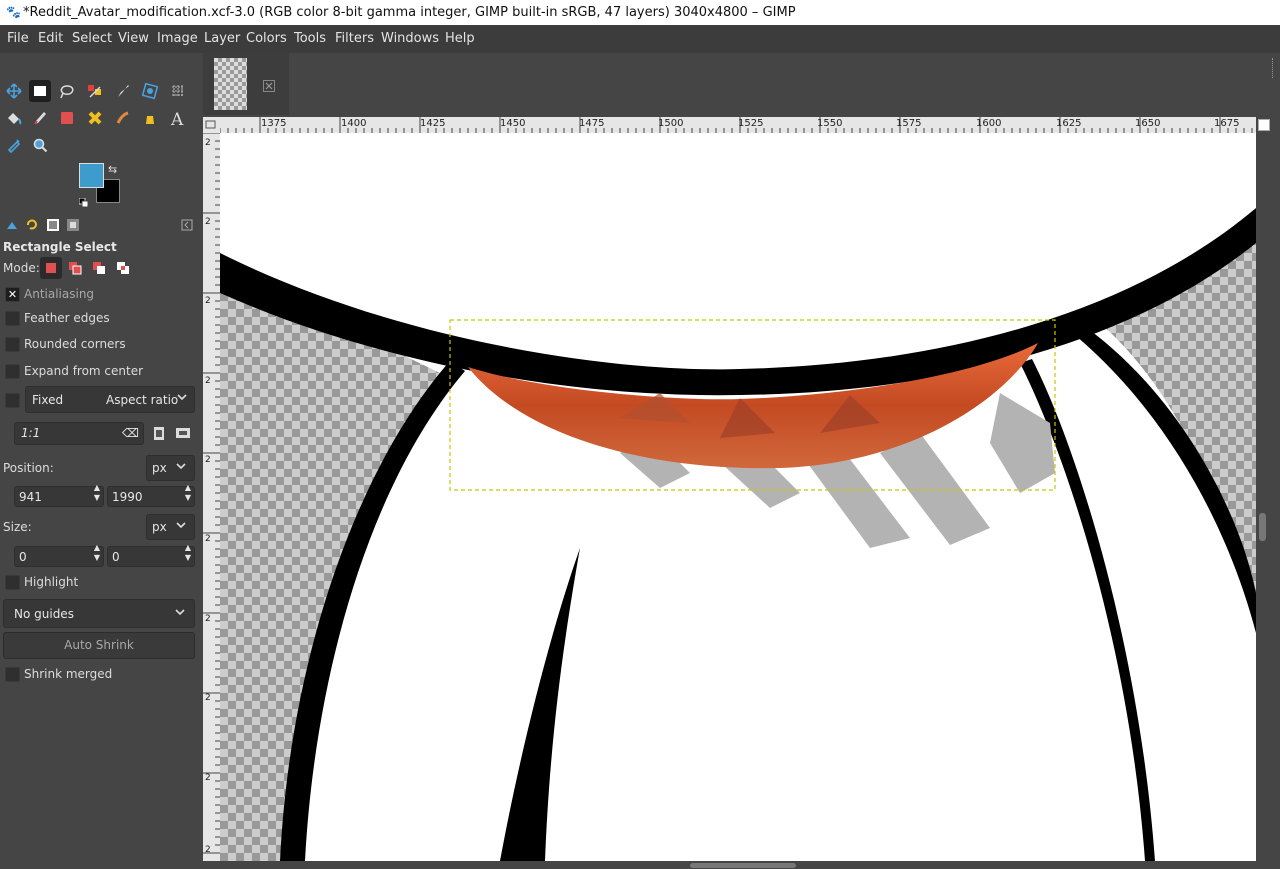 This screenshot has height=869, width=1280. What do you see at coordinates (32, 225) in the screenshot?
I see `undo-history-tab-icon` at bounding box center [32, 225].